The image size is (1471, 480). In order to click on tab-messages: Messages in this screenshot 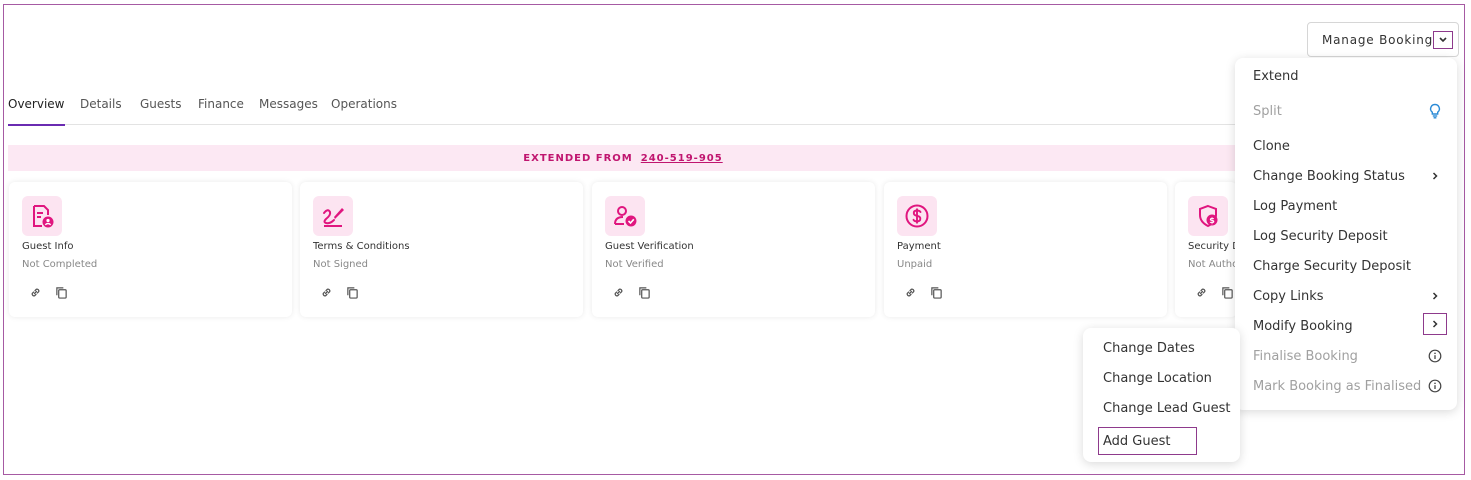, I will do `click(288, 110)`.